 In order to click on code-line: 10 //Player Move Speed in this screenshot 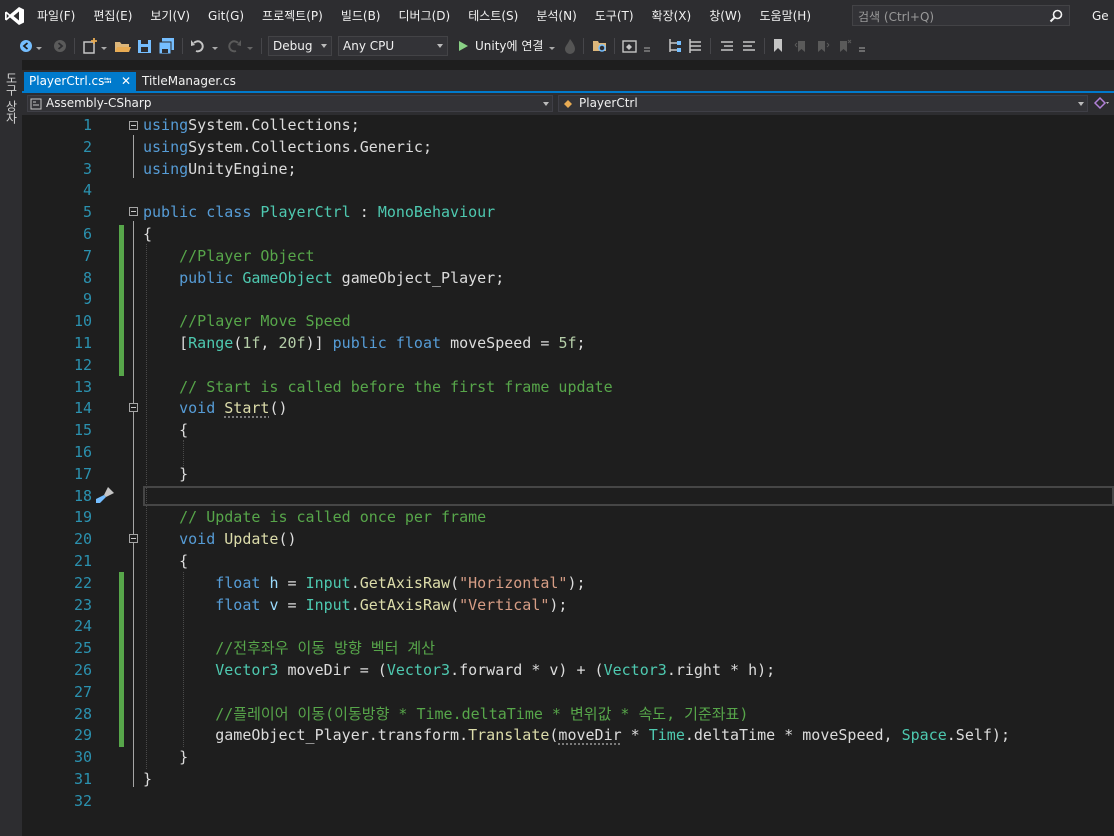, I will do `click(557, 321)`.